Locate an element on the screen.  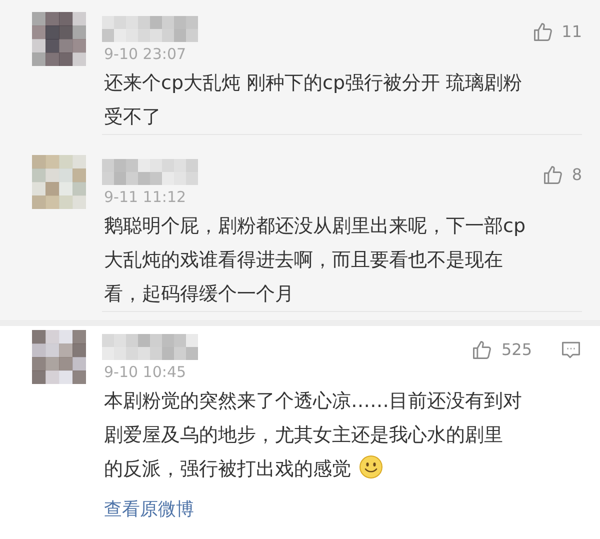
comment-text: 本剧粉觉的突然来了个透心凉……目前还没有到对 剧爱屋及乌的地步，尤其女主还是我心水的剧里 的反派，强行被打出戏的感觉 is located at coordinates (313, 435).